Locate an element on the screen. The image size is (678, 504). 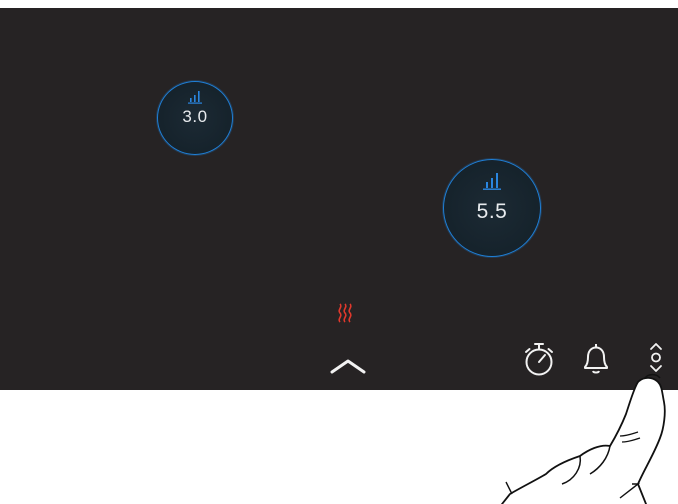
heat-waves-icon is located at coordinates (345, 313).